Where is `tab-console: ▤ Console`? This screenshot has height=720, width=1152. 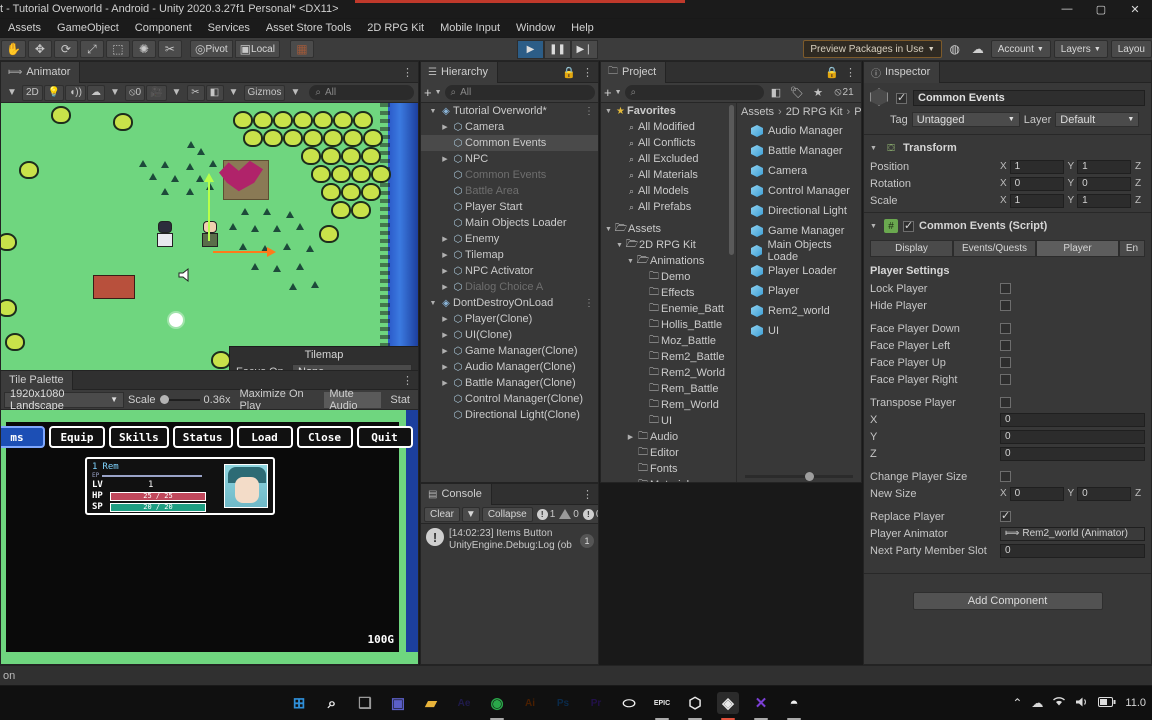
tab-console: ▤ Console is located at coordinates (456, 494).